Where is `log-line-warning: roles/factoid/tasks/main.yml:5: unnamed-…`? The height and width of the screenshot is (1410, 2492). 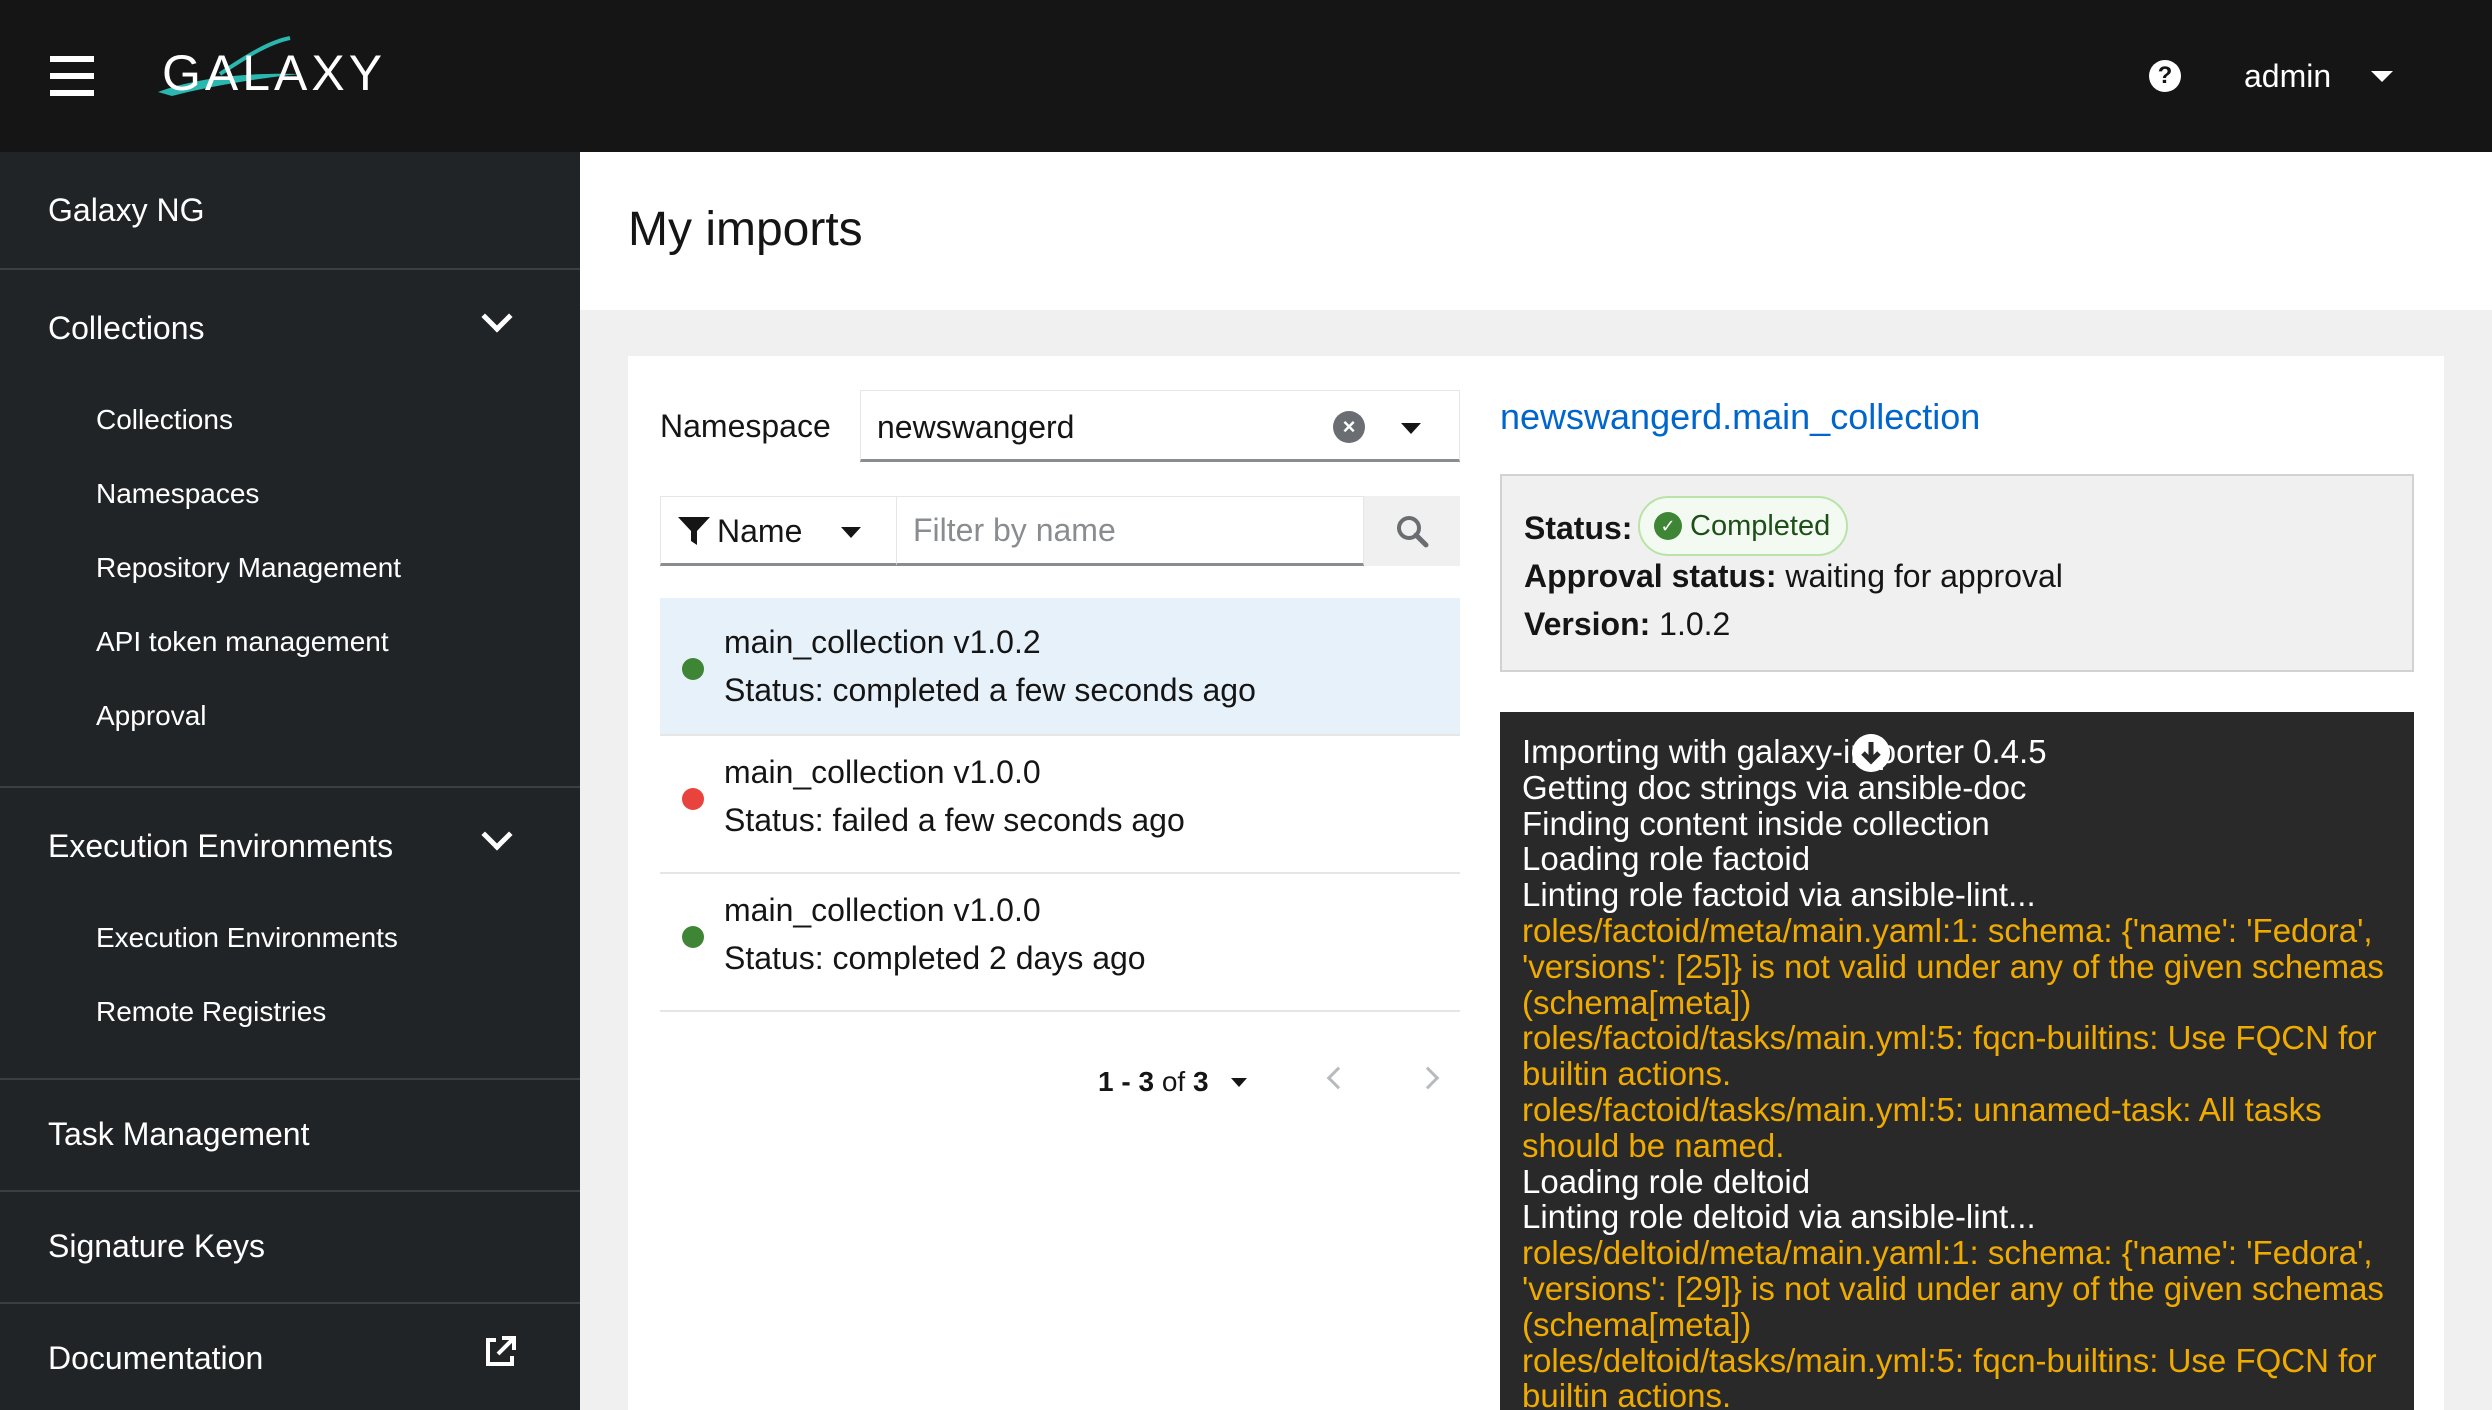 log-line-warning: roles/factoid/tasks/main.yml:5: unnamed-… is located at coordinates (1926, 1127).